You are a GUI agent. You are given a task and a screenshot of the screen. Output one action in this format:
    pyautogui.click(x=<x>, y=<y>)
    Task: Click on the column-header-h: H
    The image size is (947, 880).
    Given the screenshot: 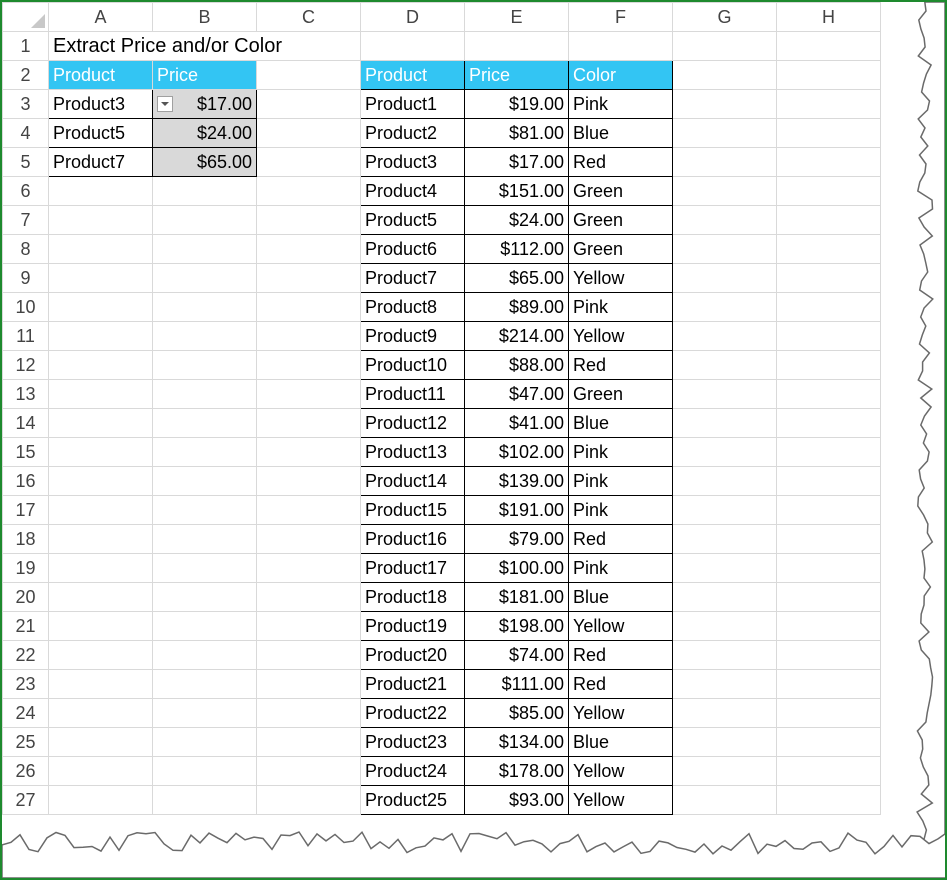 What is the action you would take?
    pyautogui.click(x=828, y=17)
    